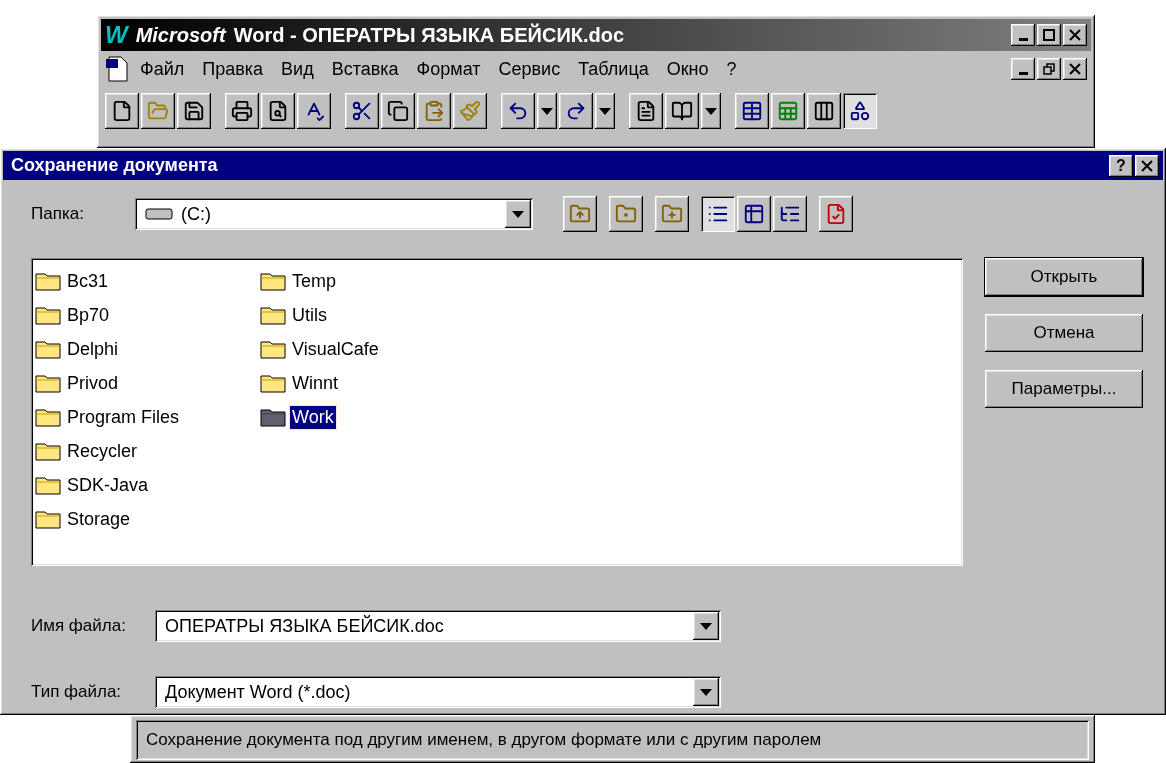 The height and width of the screenshot is (763, 1166). Describe the element at coordinates (313, 417) in the screenshot. I see `folder-item: Work` at that location.